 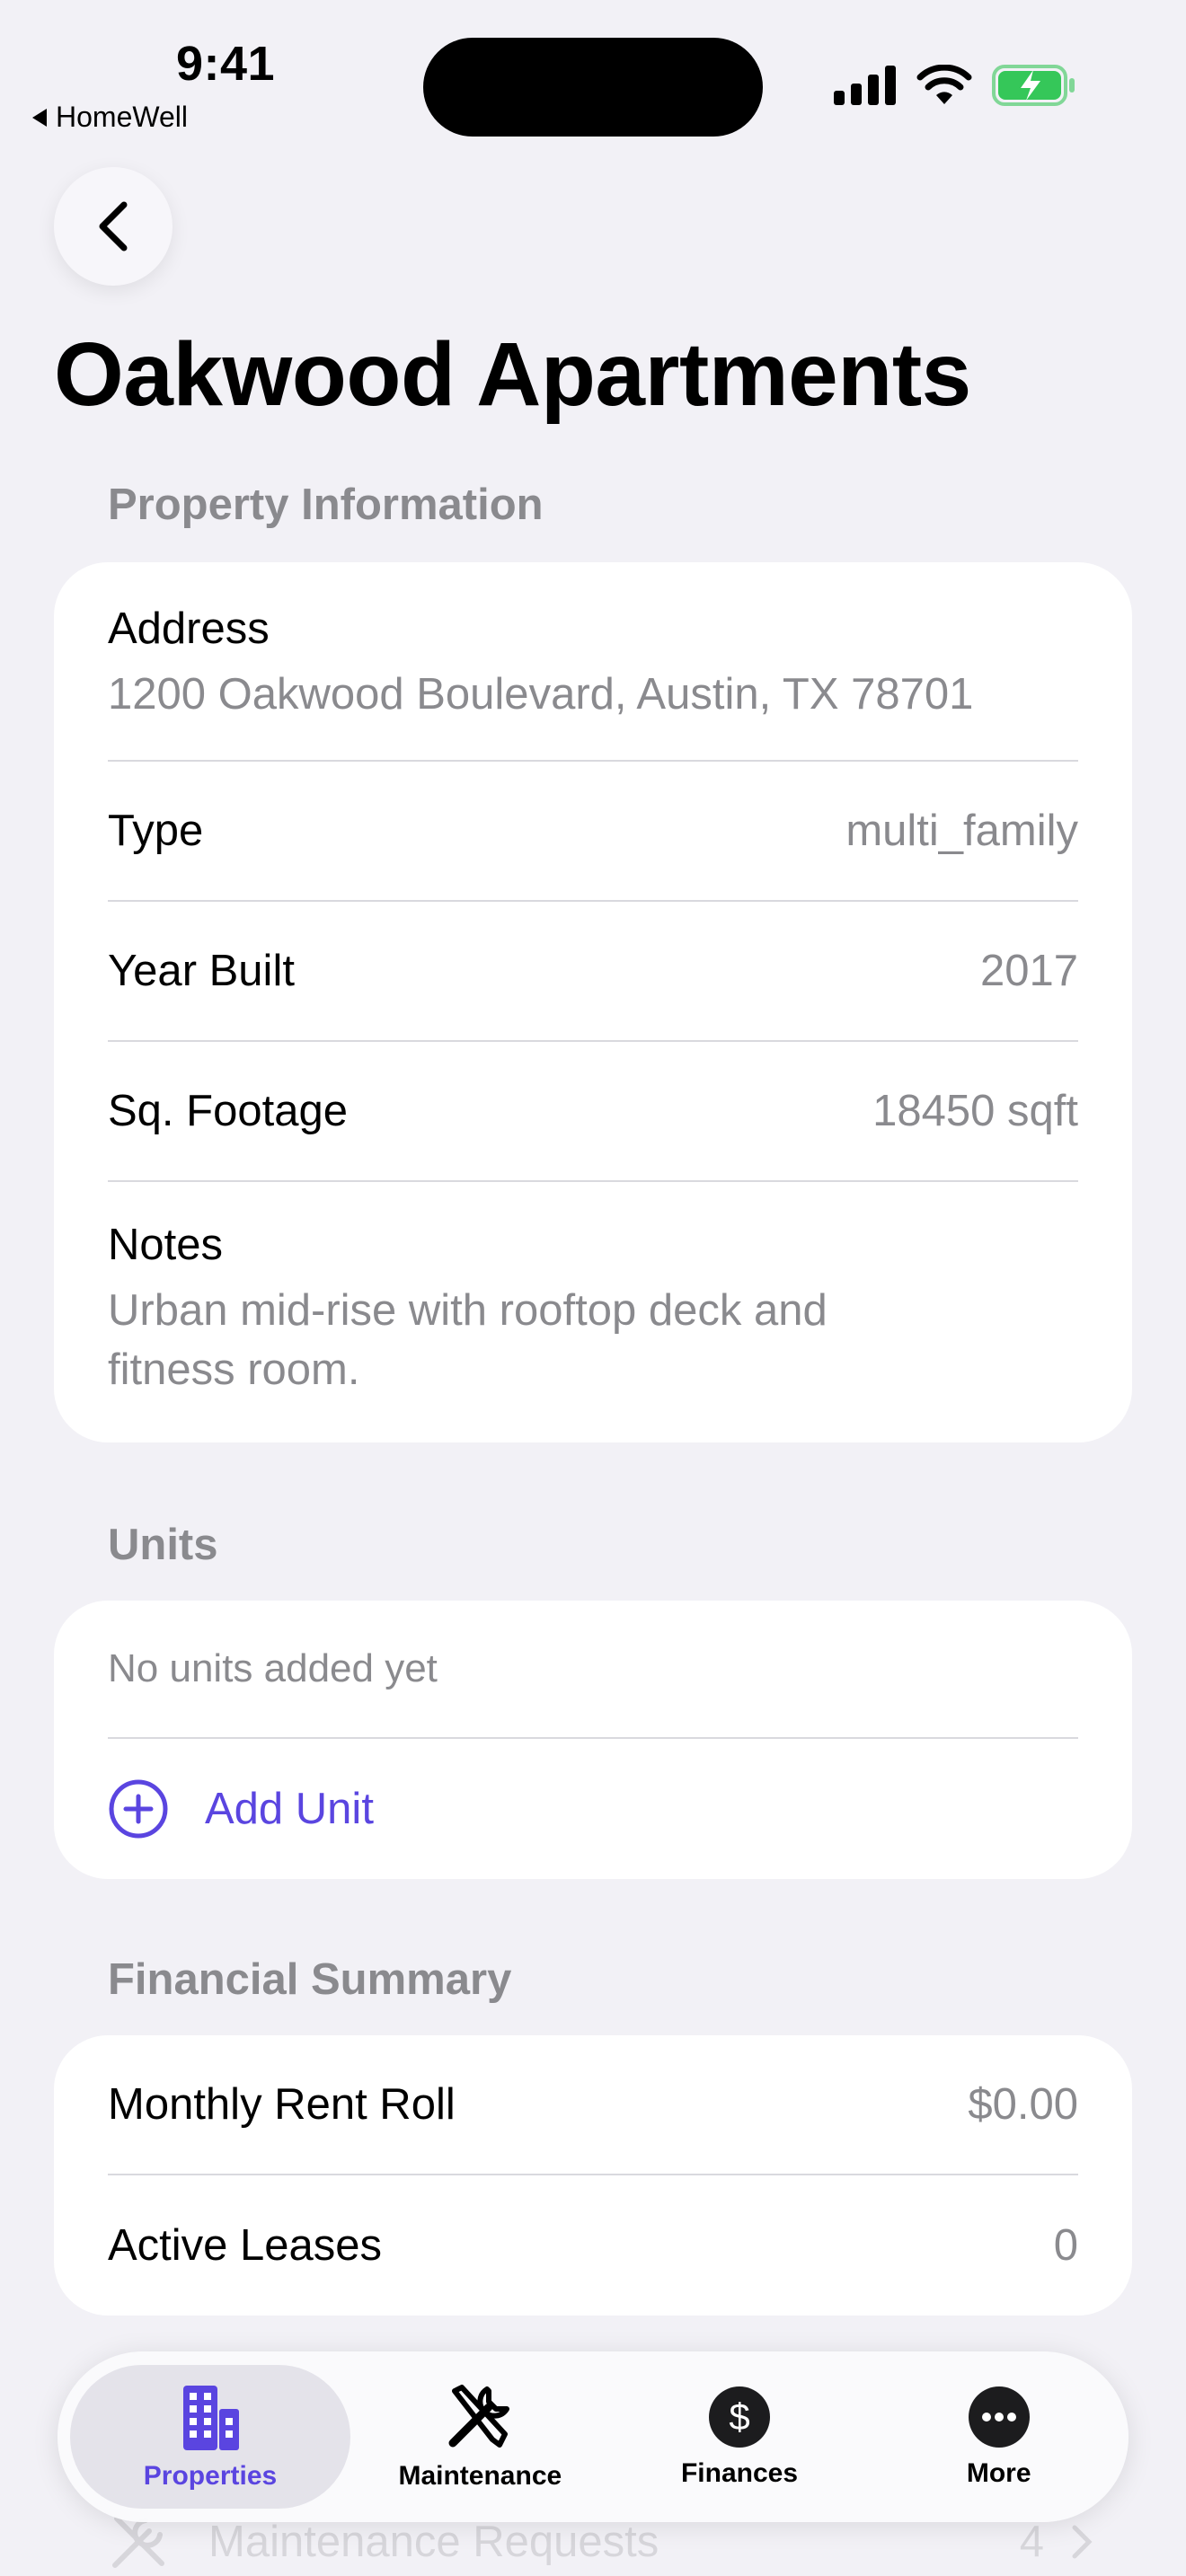 I want to click on tab-finances: $ Finances, so click(x=740, y=2437).